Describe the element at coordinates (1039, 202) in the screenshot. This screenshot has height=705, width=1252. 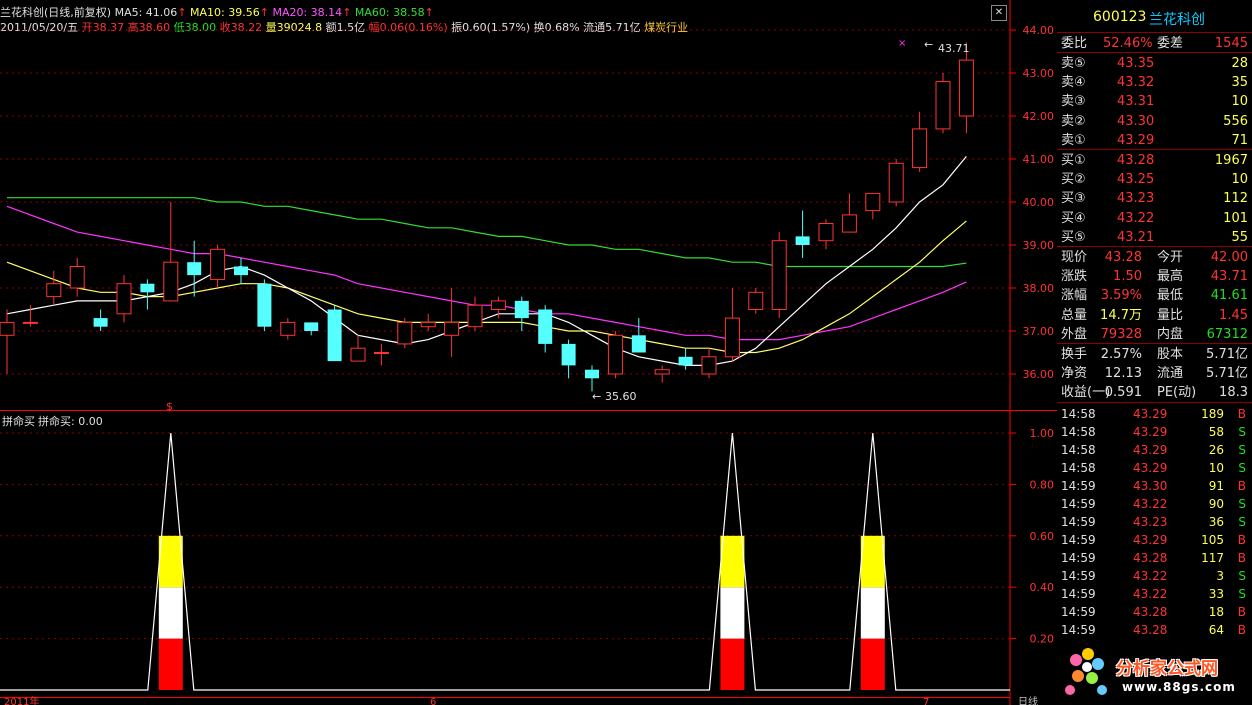
I see `price-tick-label: 40.00` at that location.